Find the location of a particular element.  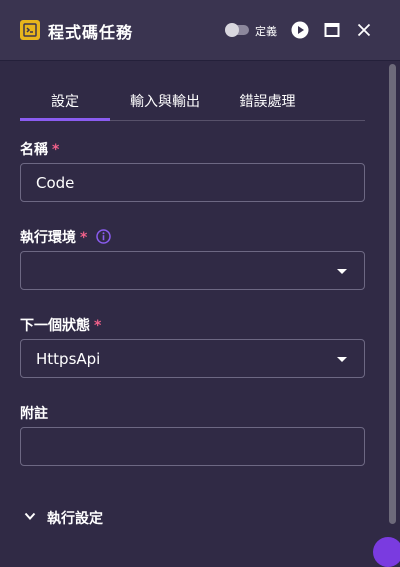

panel-title: 程式碼任務 is located at coordinates (91, 32).